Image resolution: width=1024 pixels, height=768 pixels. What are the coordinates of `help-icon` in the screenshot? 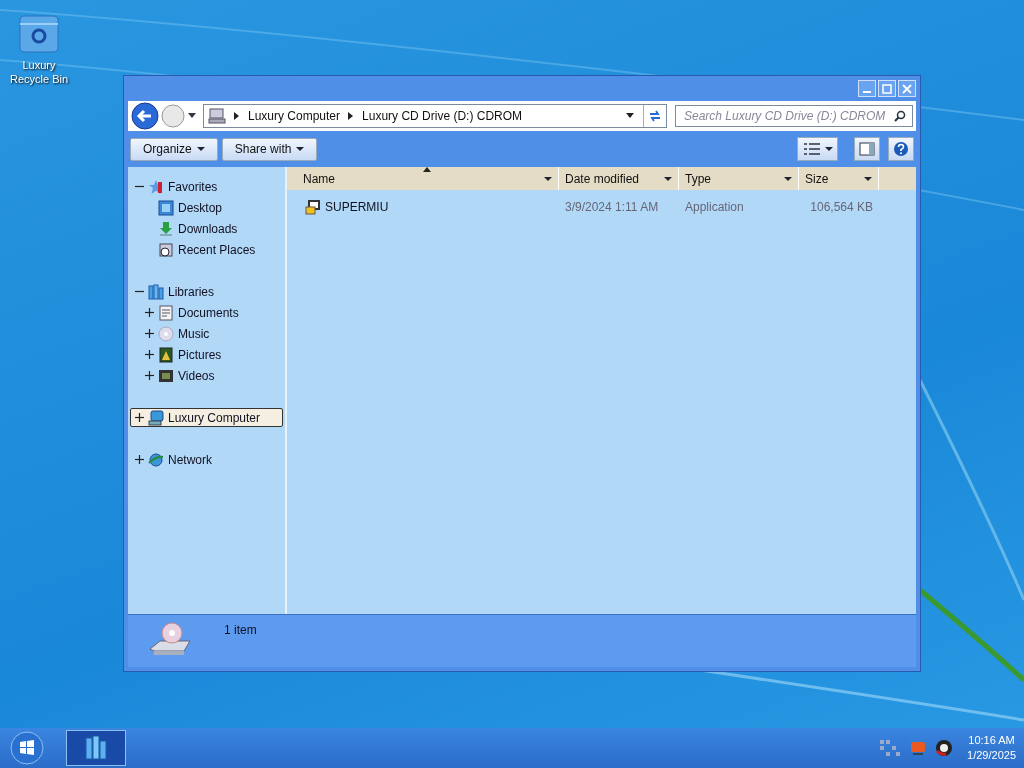 It's located at (901, 149).